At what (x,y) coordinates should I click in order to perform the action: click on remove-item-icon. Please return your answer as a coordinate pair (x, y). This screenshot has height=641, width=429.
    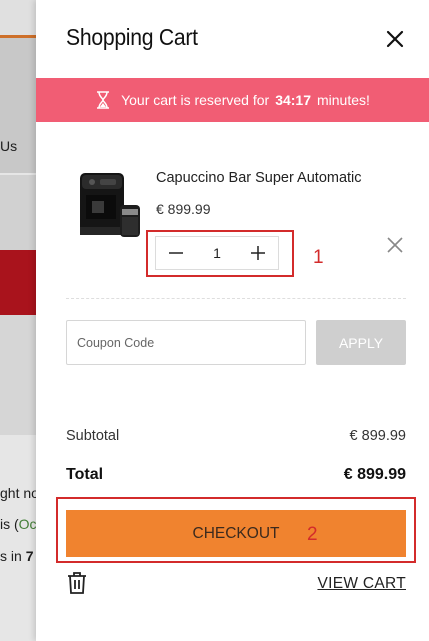
    Looking at the image, I should click on (395, 245).